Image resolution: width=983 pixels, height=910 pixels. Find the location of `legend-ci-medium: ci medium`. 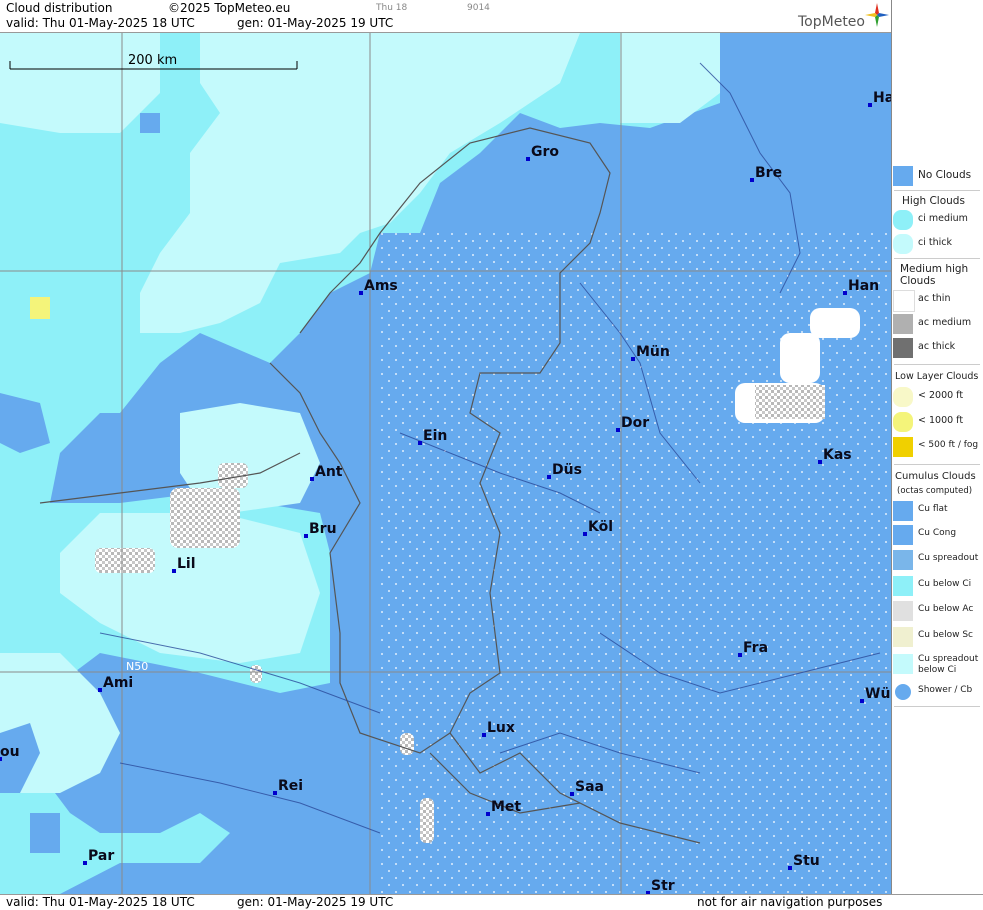

legend-ci-medium: ci medium is located at coordinates (937, 220).